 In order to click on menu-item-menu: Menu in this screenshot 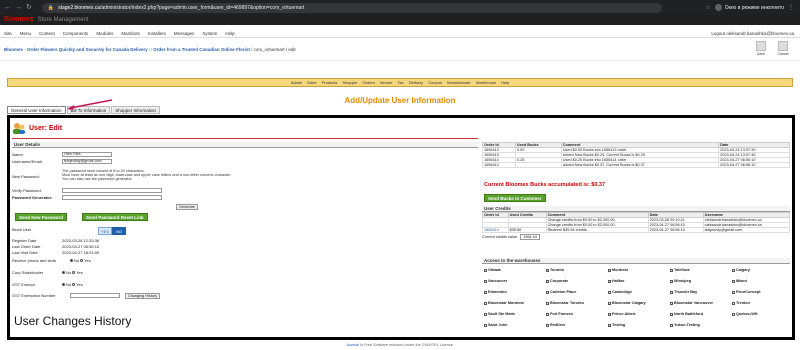, I will do `click(25, 33)`.